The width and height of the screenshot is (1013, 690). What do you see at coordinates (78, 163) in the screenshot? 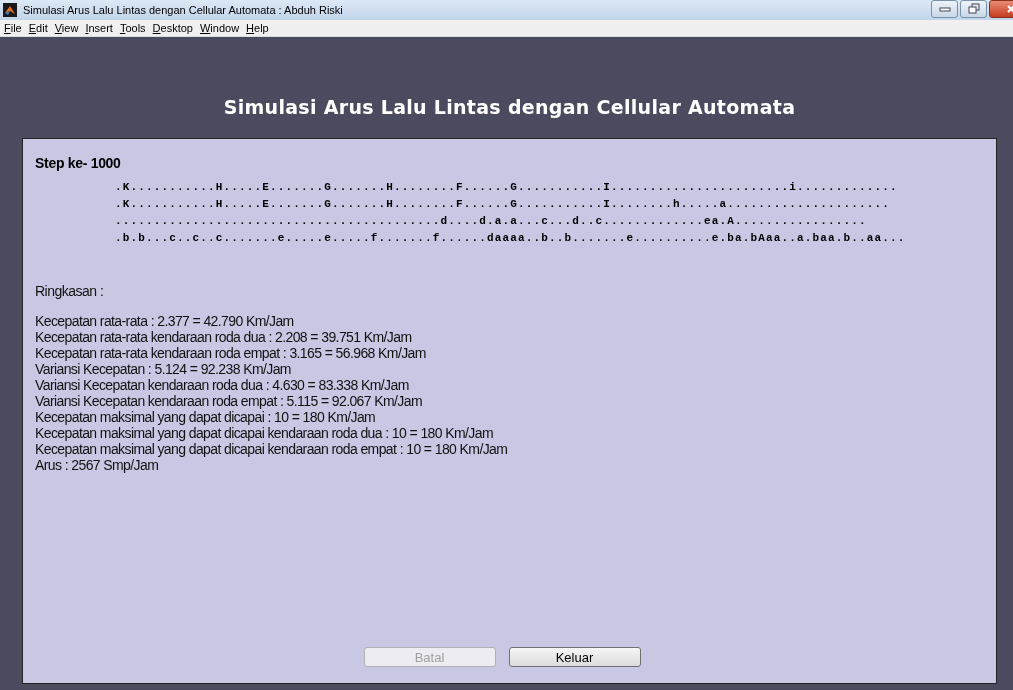
I see `step-label: Step ke- 1000` at bounding box center [78, 163].